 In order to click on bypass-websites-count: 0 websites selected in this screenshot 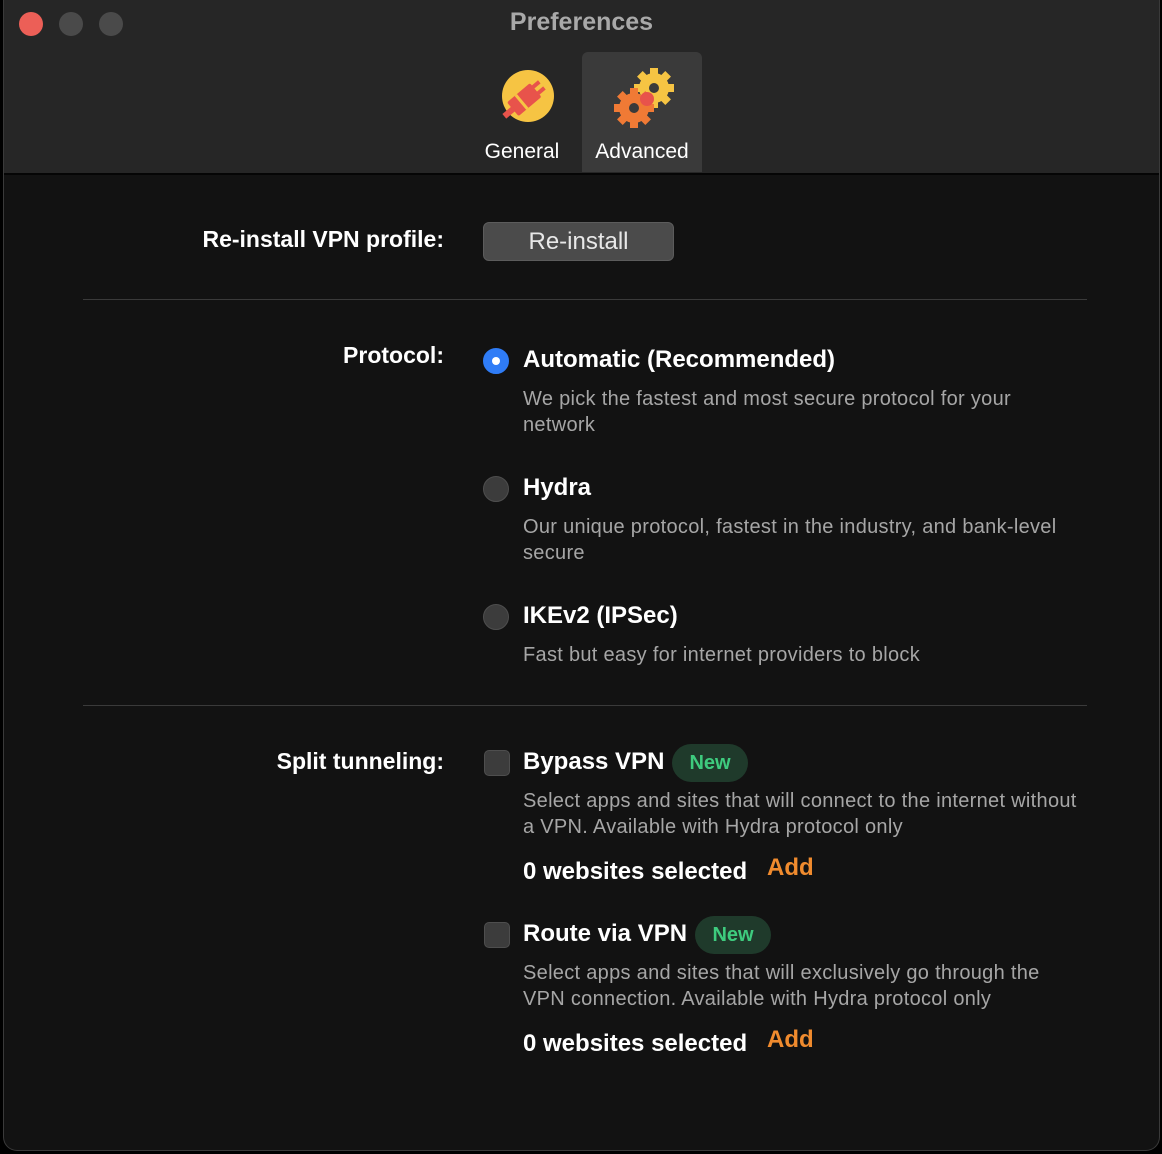, I will do `click(635, 871)`.